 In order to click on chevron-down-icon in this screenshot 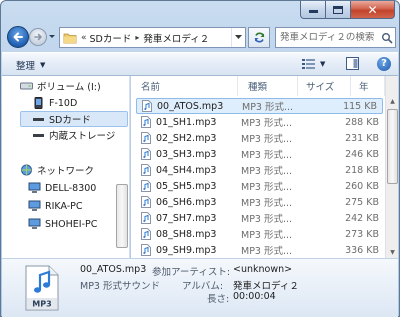, I will do `click(238, 37)`.